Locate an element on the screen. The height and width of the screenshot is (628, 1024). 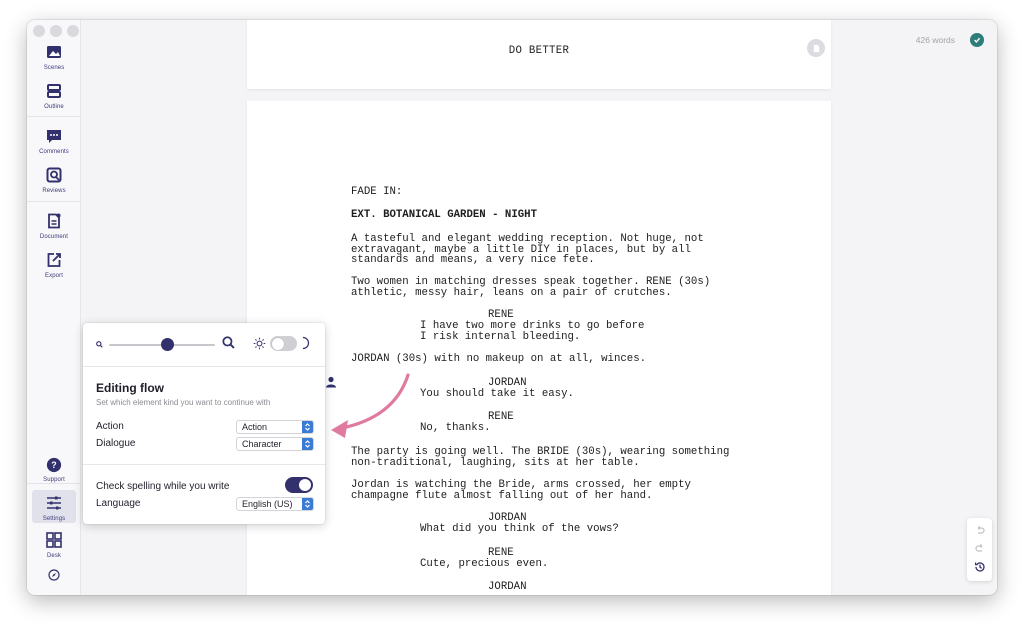
dialogue-line: You should take it easy. is located at coordinates (497, 394).